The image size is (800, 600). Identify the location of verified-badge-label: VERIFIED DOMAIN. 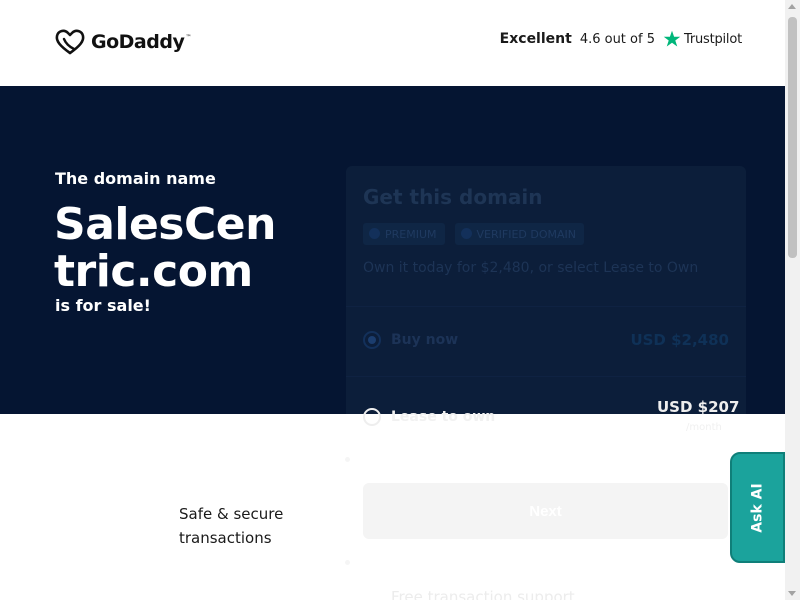
(526, 234).